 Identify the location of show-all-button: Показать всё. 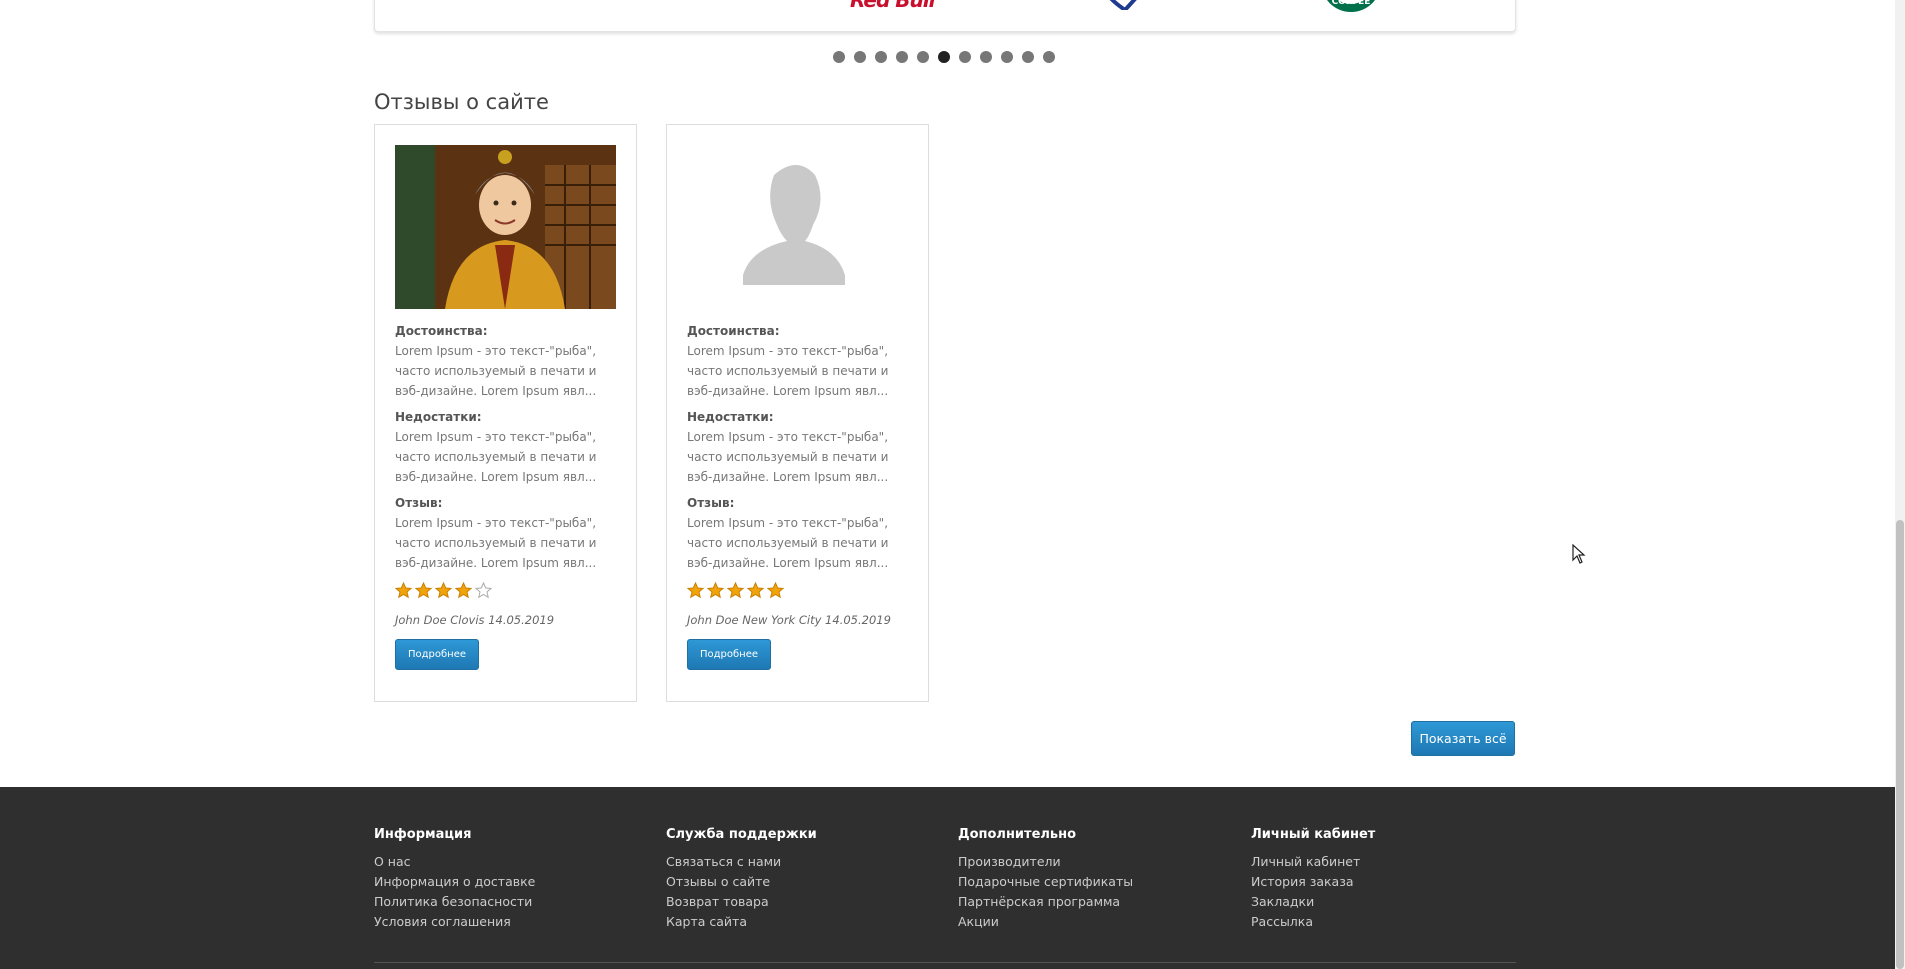
(1463, 738).